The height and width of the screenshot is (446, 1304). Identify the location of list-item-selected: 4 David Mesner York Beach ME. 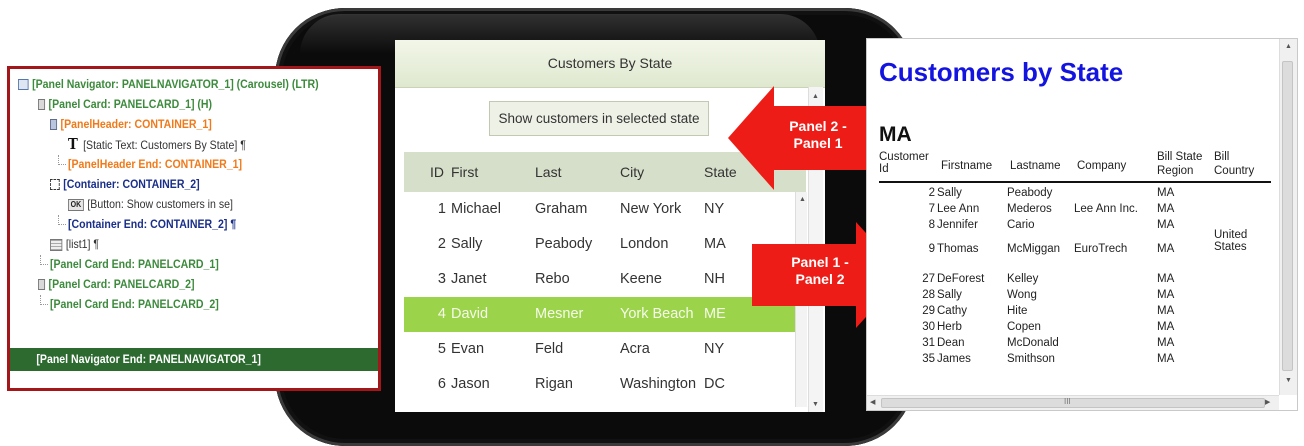
(605, 314).